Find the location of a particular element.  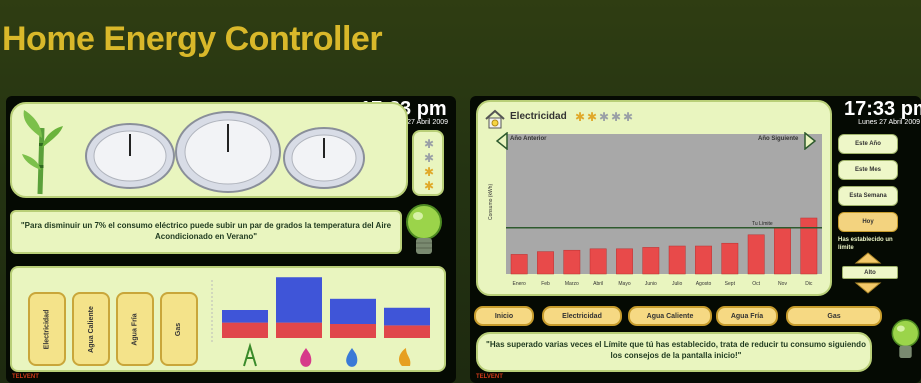

chart-title: Electricidad is located at coordinates (538, 116).